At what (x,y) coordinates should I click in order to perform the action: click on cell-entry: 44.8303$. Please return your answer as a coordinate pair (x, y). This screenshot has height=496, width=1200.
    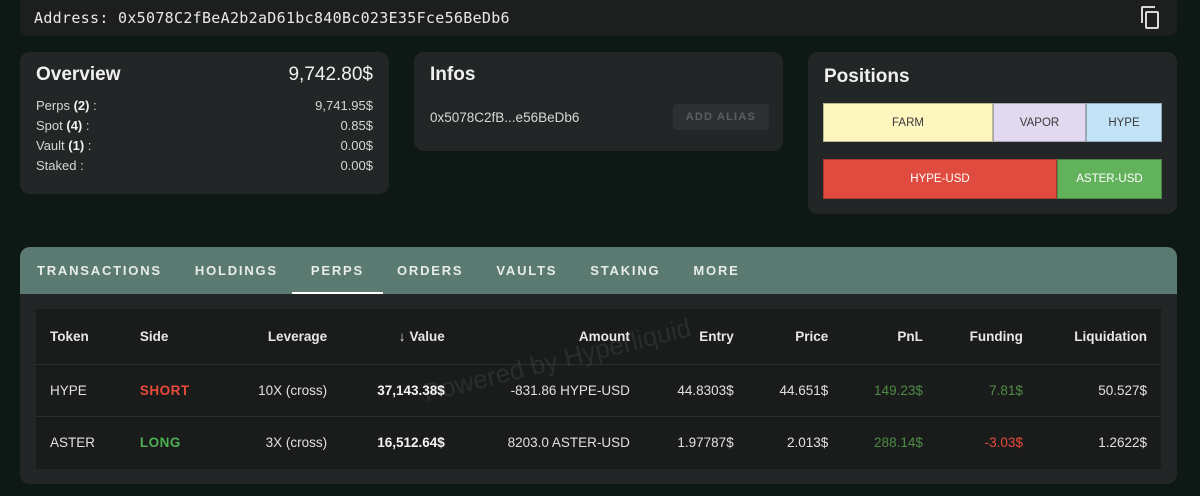
    Looking at the image, I should click on (695, 389).